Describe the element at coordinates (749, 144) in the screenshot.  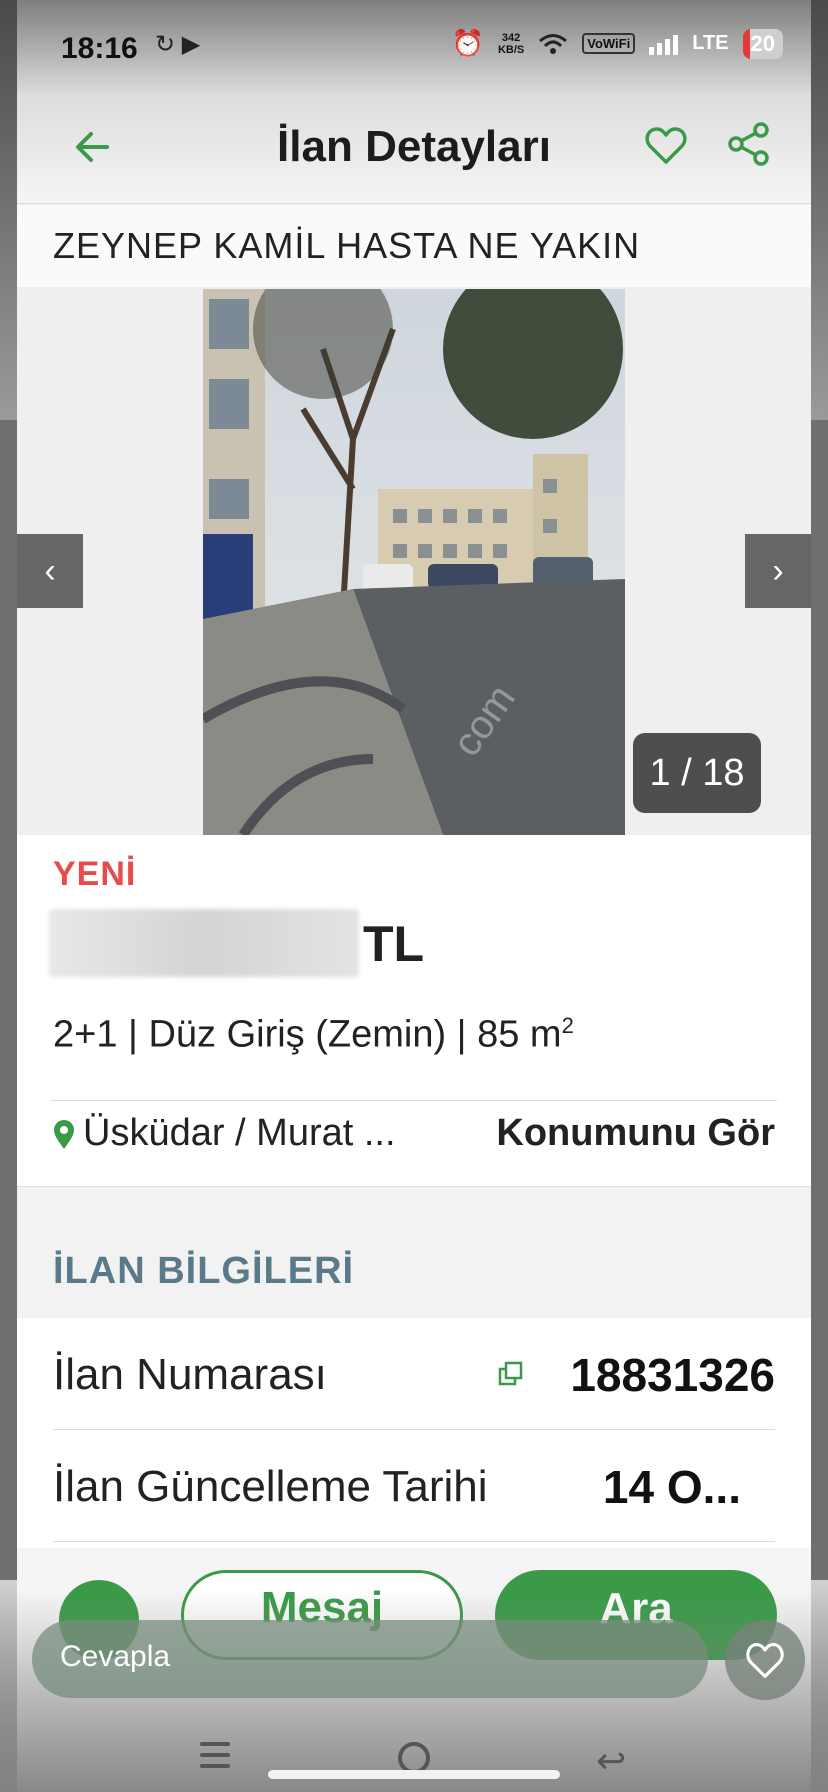
I see `share-icon` at that location.